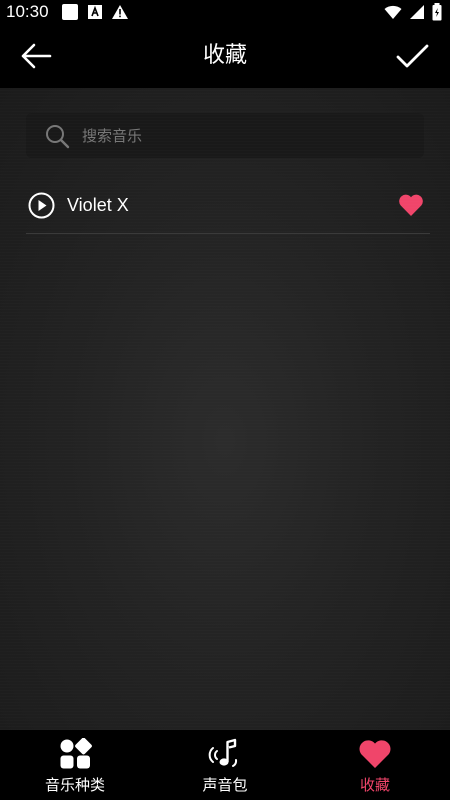 Image resolution: width=450 pixels, height=800 pixels. Describe the element at coordinates (417, 14) in the screenshot. I see `signal-icon` at that location.